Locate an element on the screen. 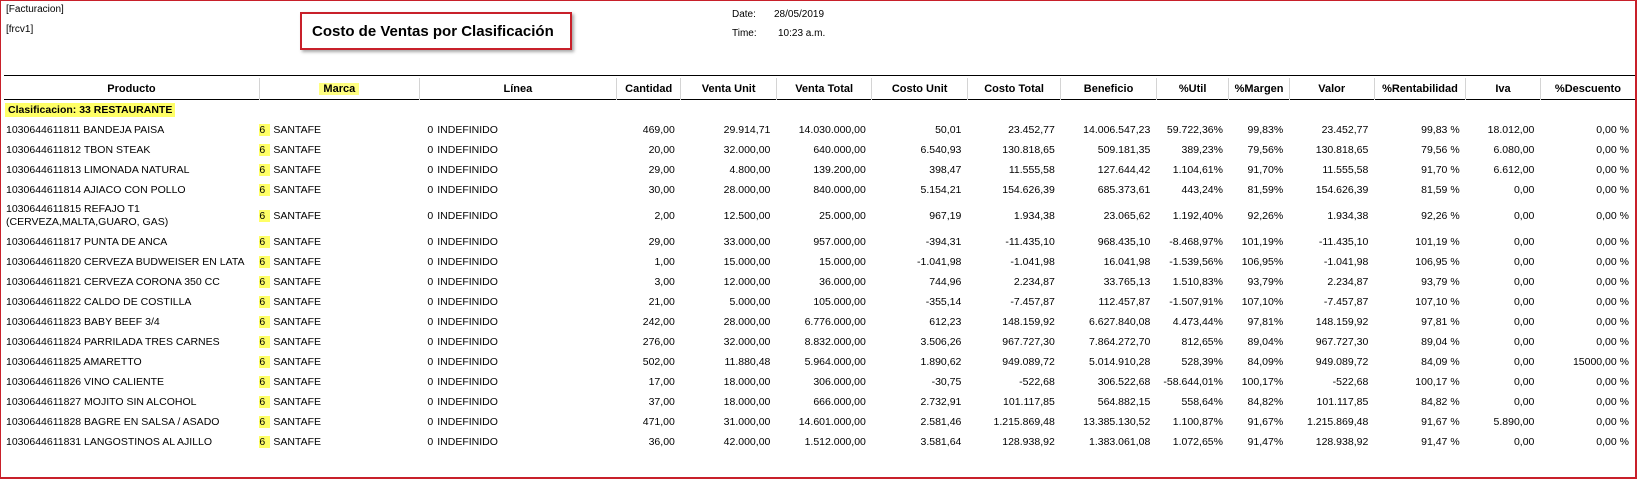  cell-rentabilidad: 101,19 % is located at coordinates (1437, 242).